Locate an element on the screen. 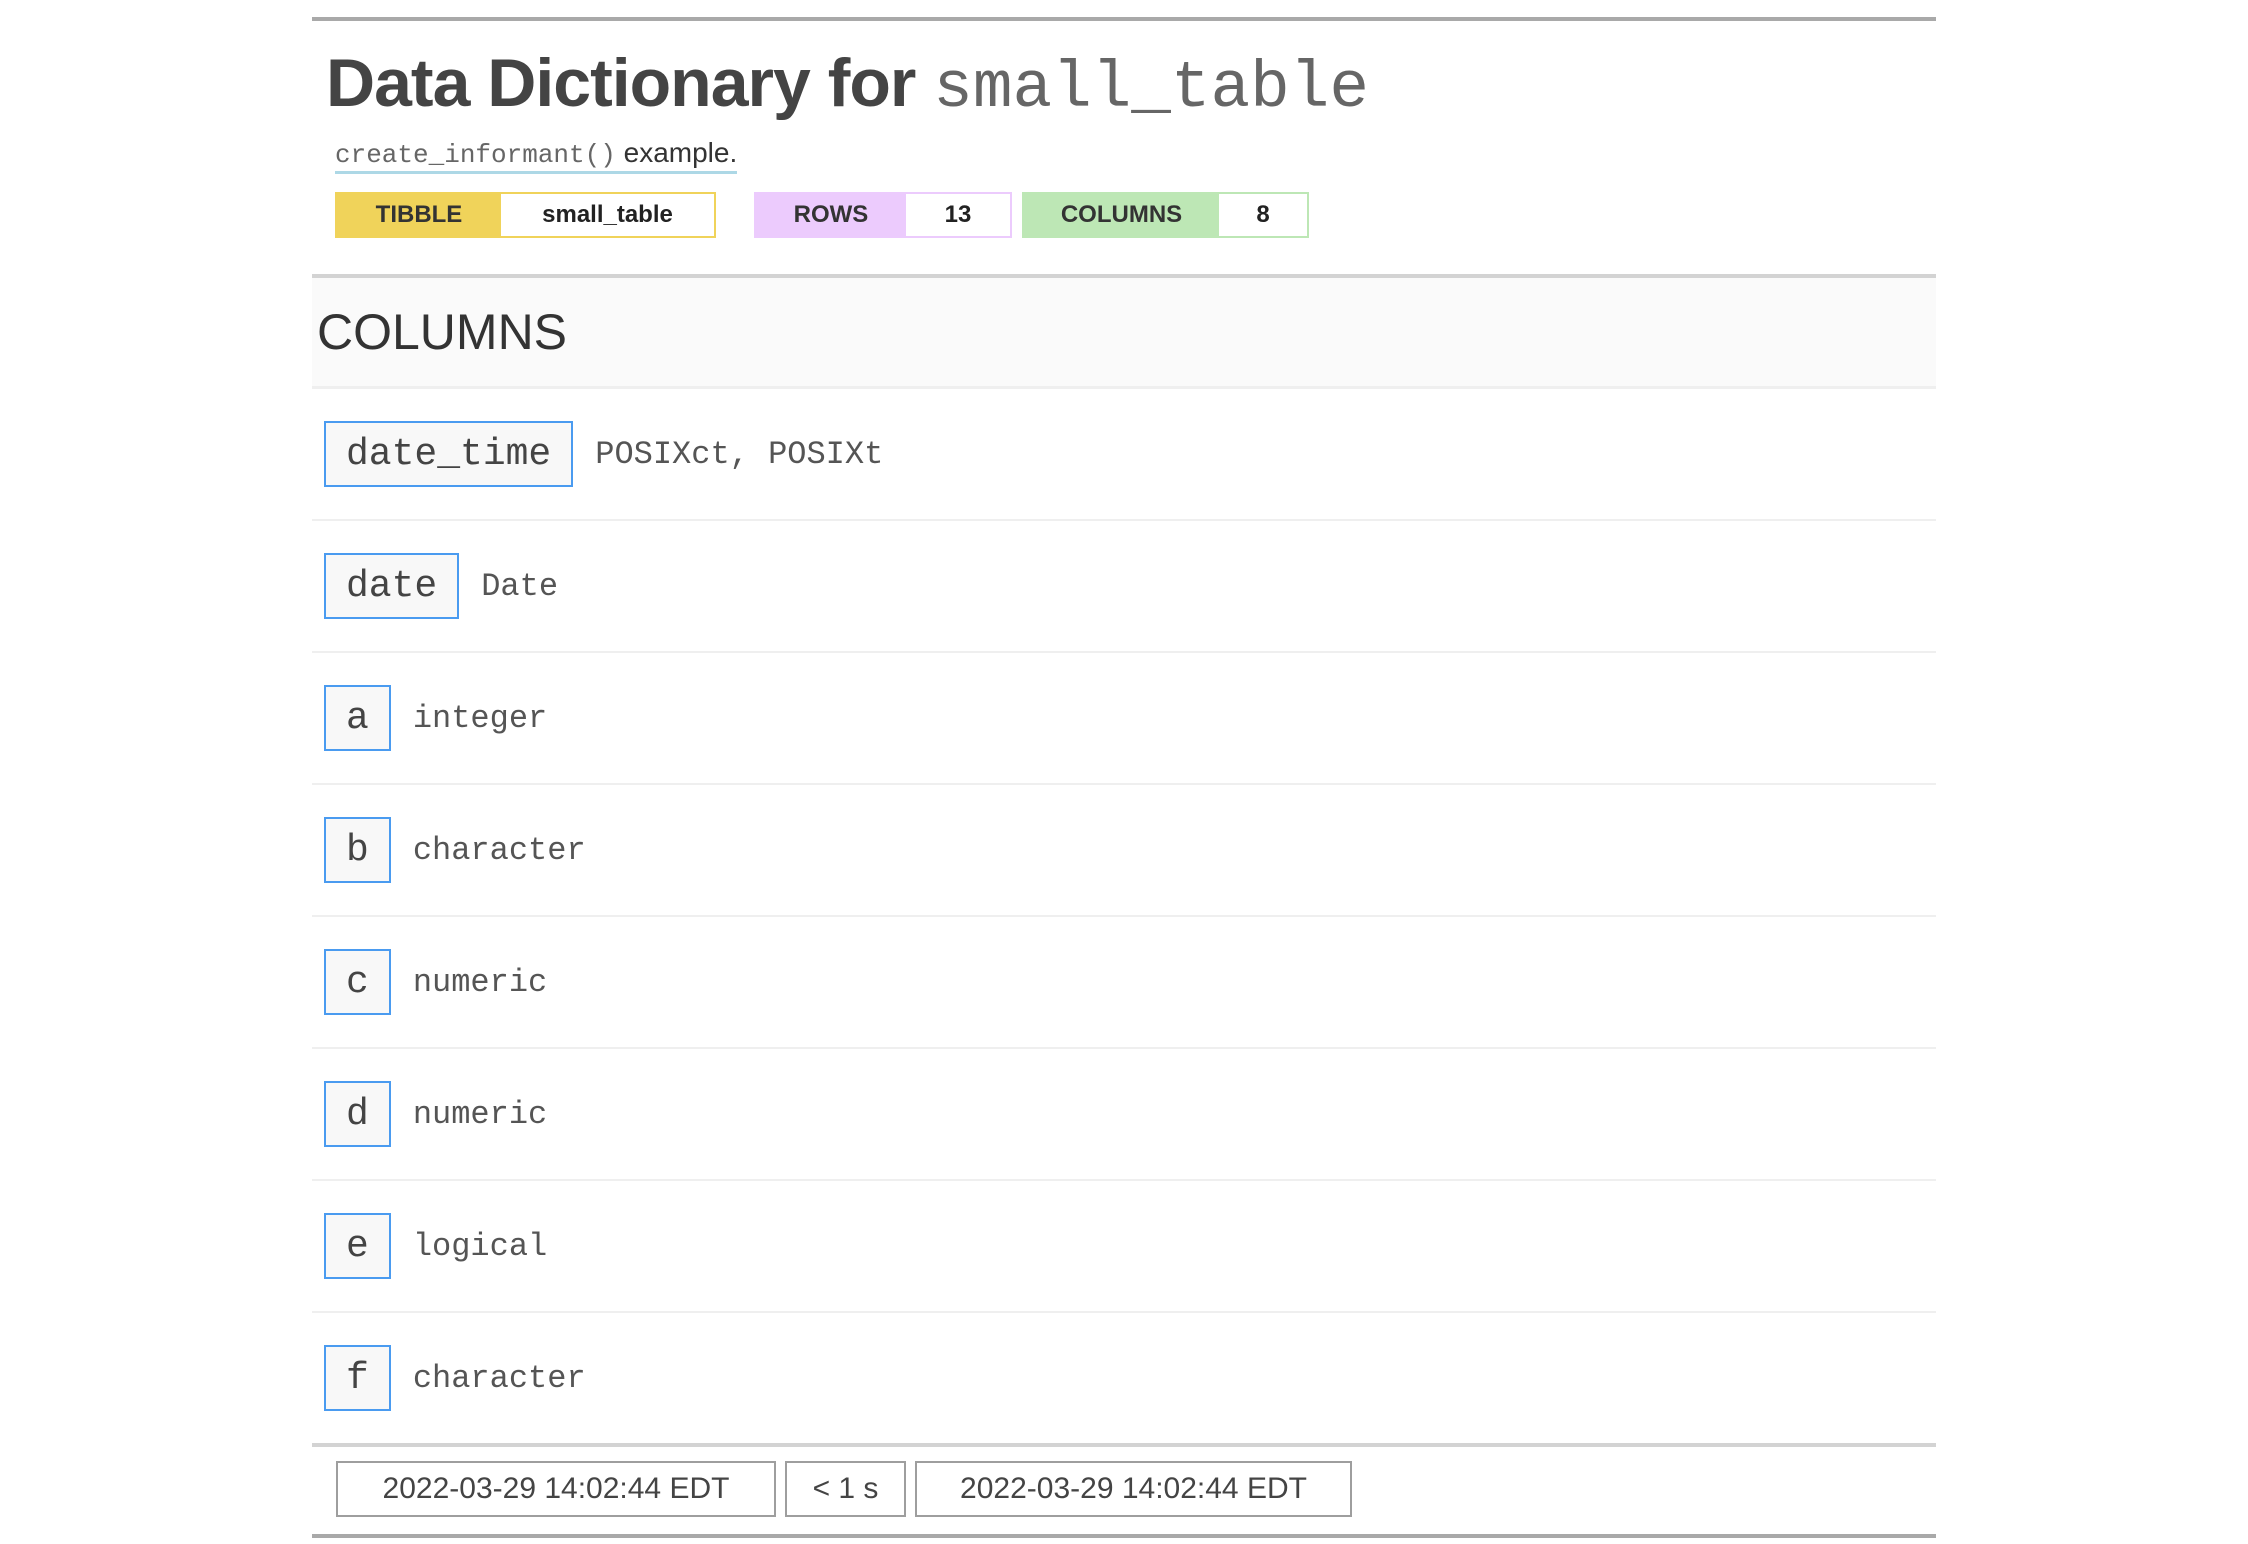 This screenshot has width=2248, height=1544. columns-badge: COLUMNS 8 is located at coordinates (1165, 215).